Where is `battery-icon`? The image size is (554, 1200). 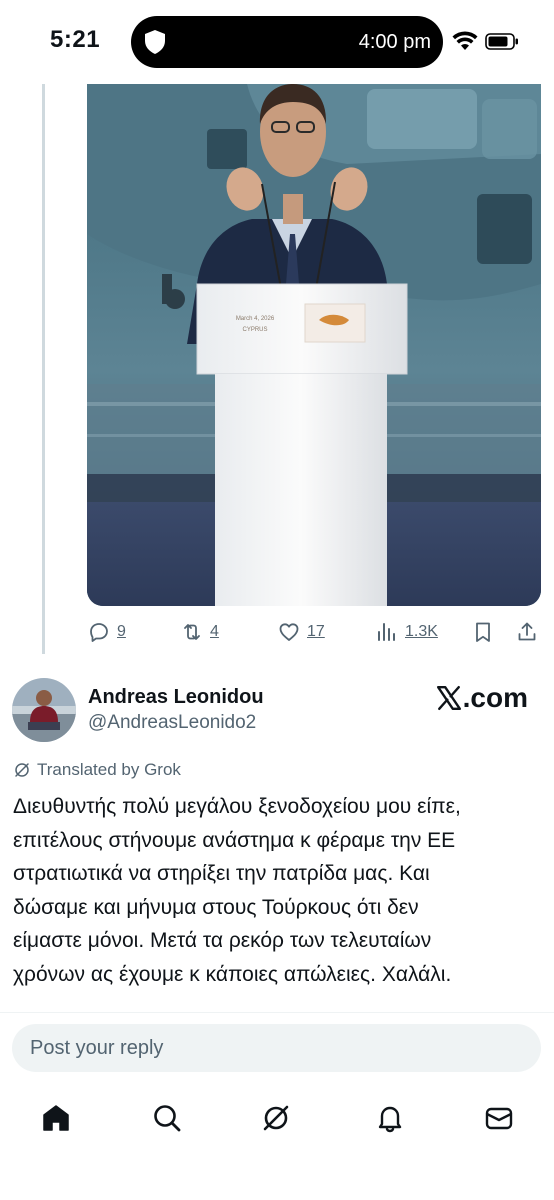 battery-icon is located at coordinates (501, 41).